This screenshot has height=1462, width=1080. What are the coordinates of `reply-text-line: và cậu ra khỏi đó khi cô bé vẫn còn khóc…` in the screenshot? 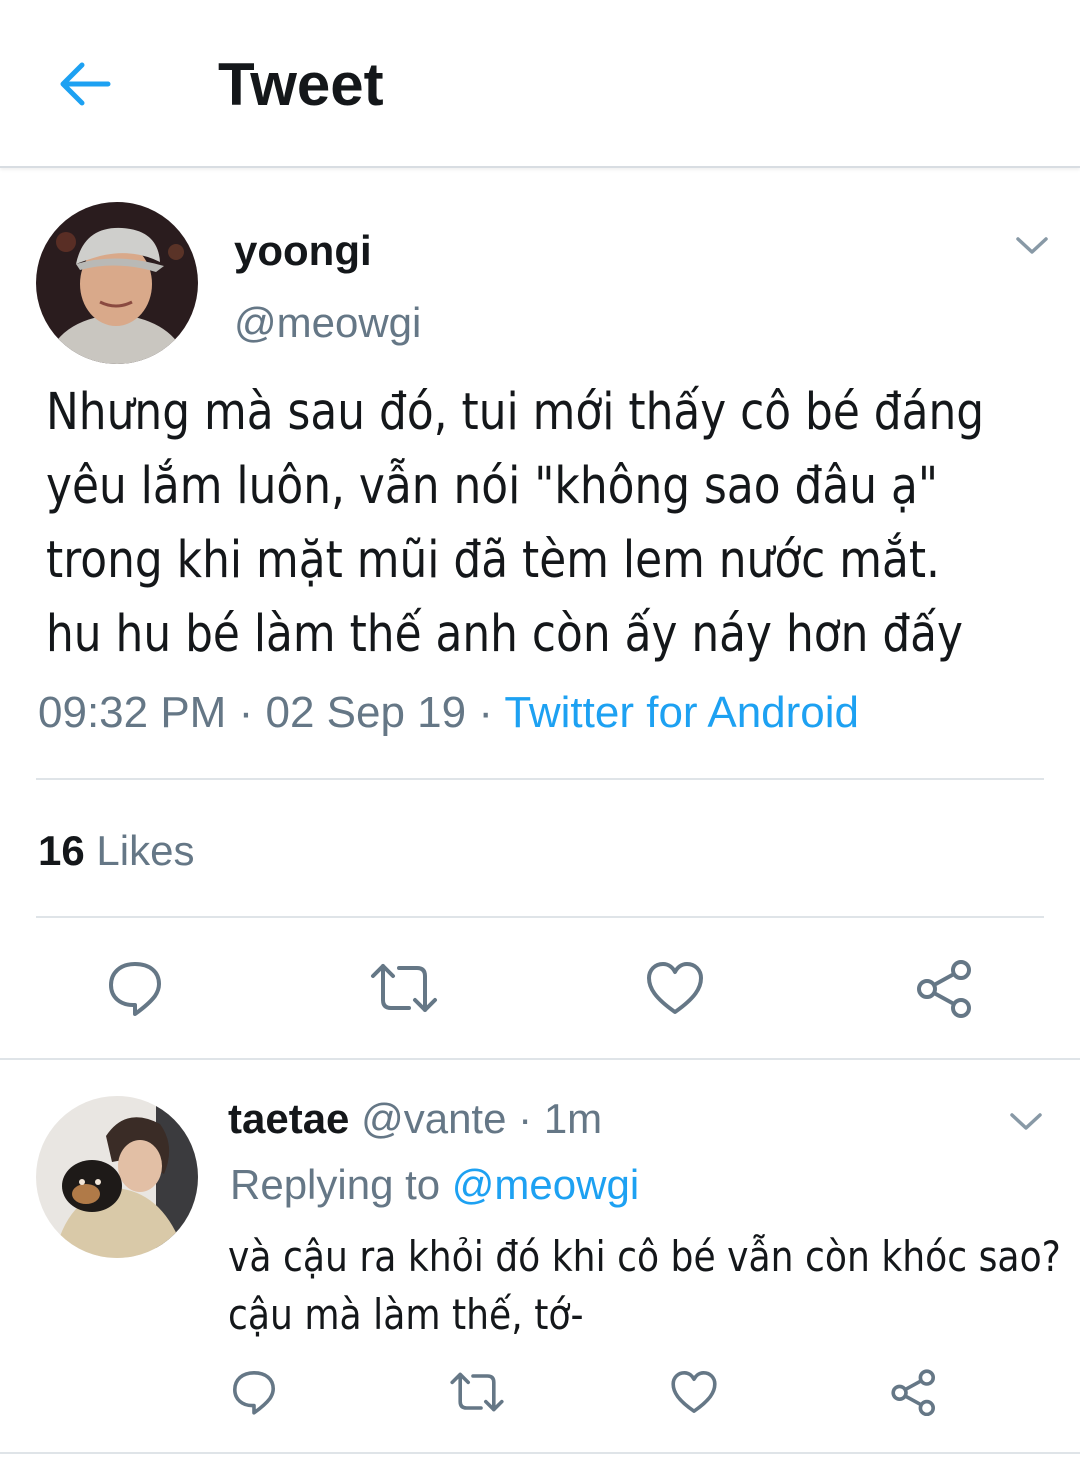 It's located at (644, 1256).